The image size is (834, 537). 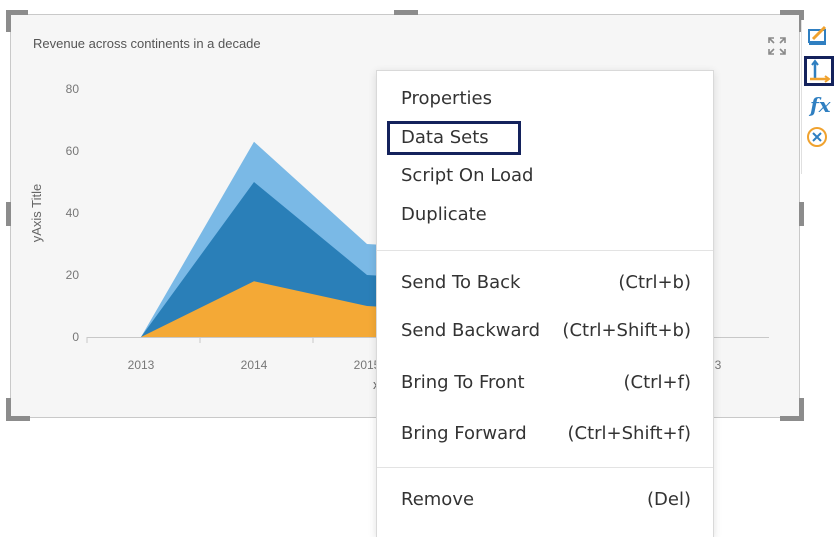 I want to click on resize-handle-right, so click(x=801, y=214).